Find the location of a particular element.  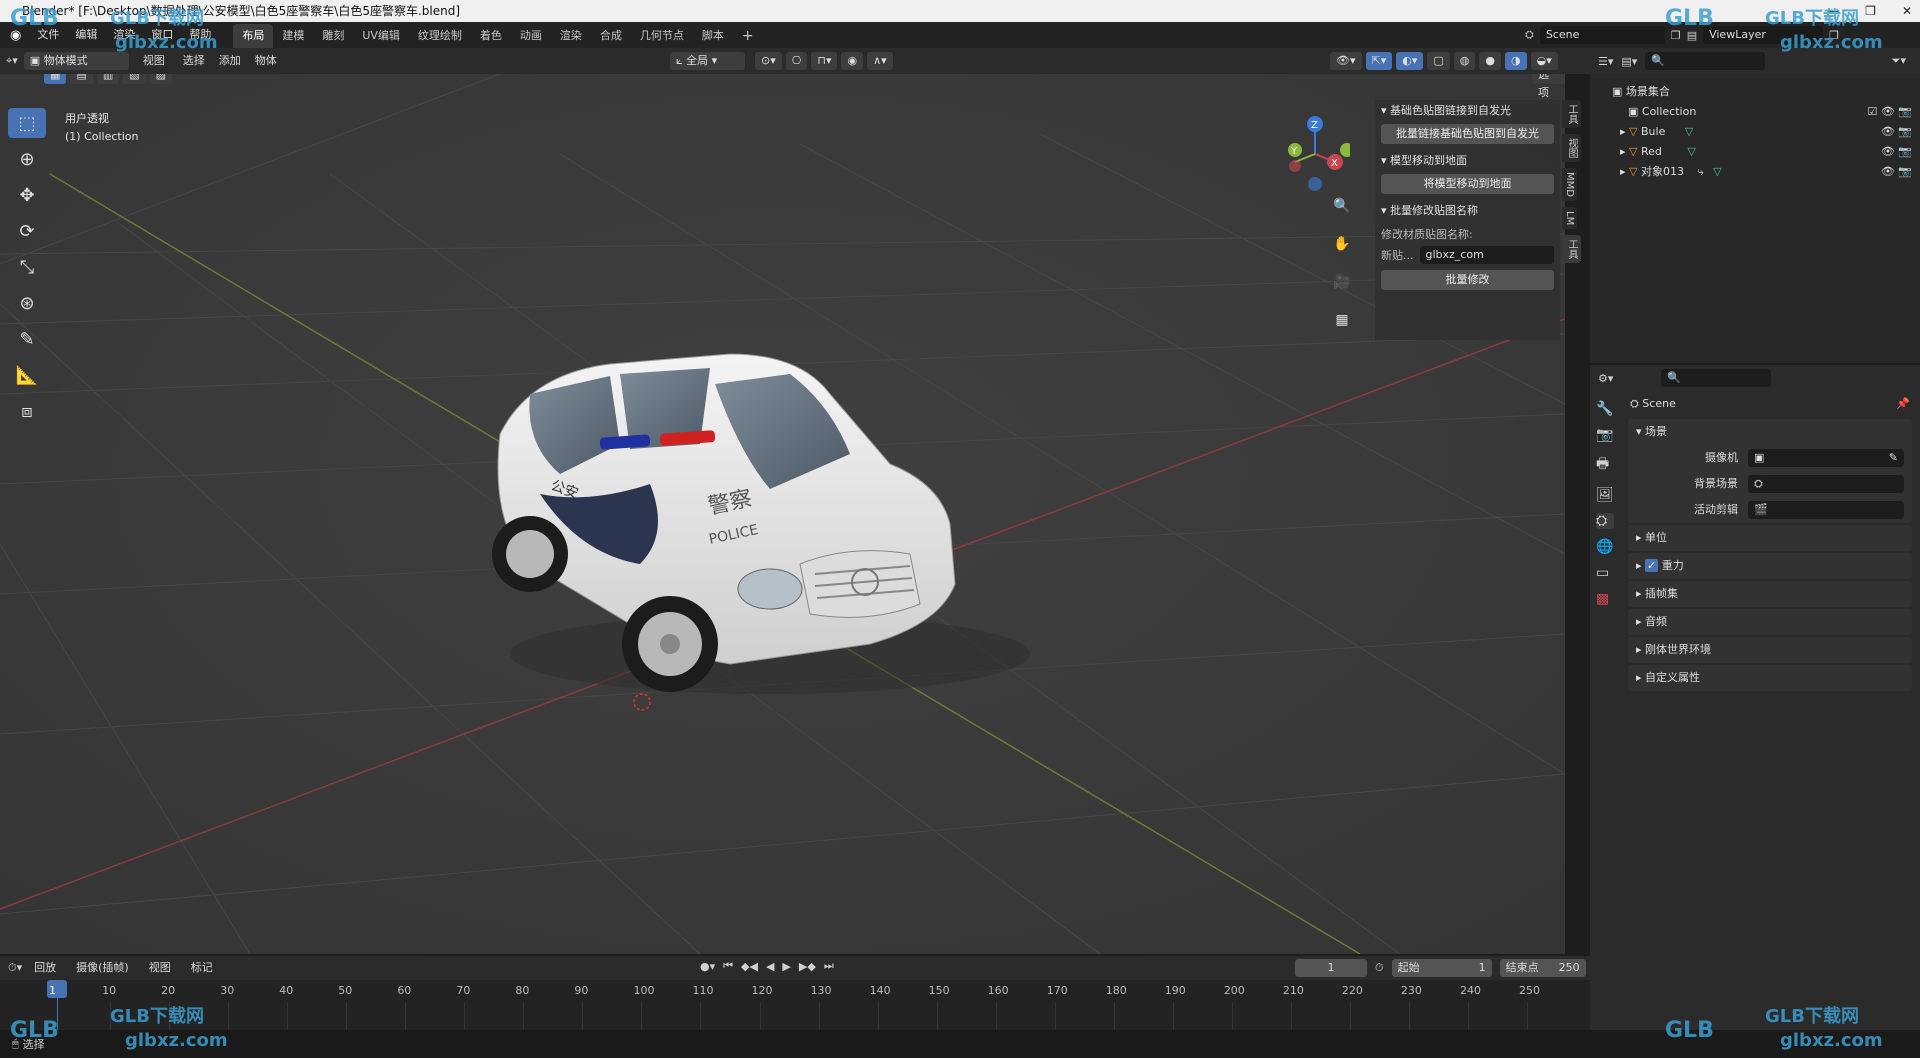

timeline-view-menu: 视图 is located at coordinates (160, 968).